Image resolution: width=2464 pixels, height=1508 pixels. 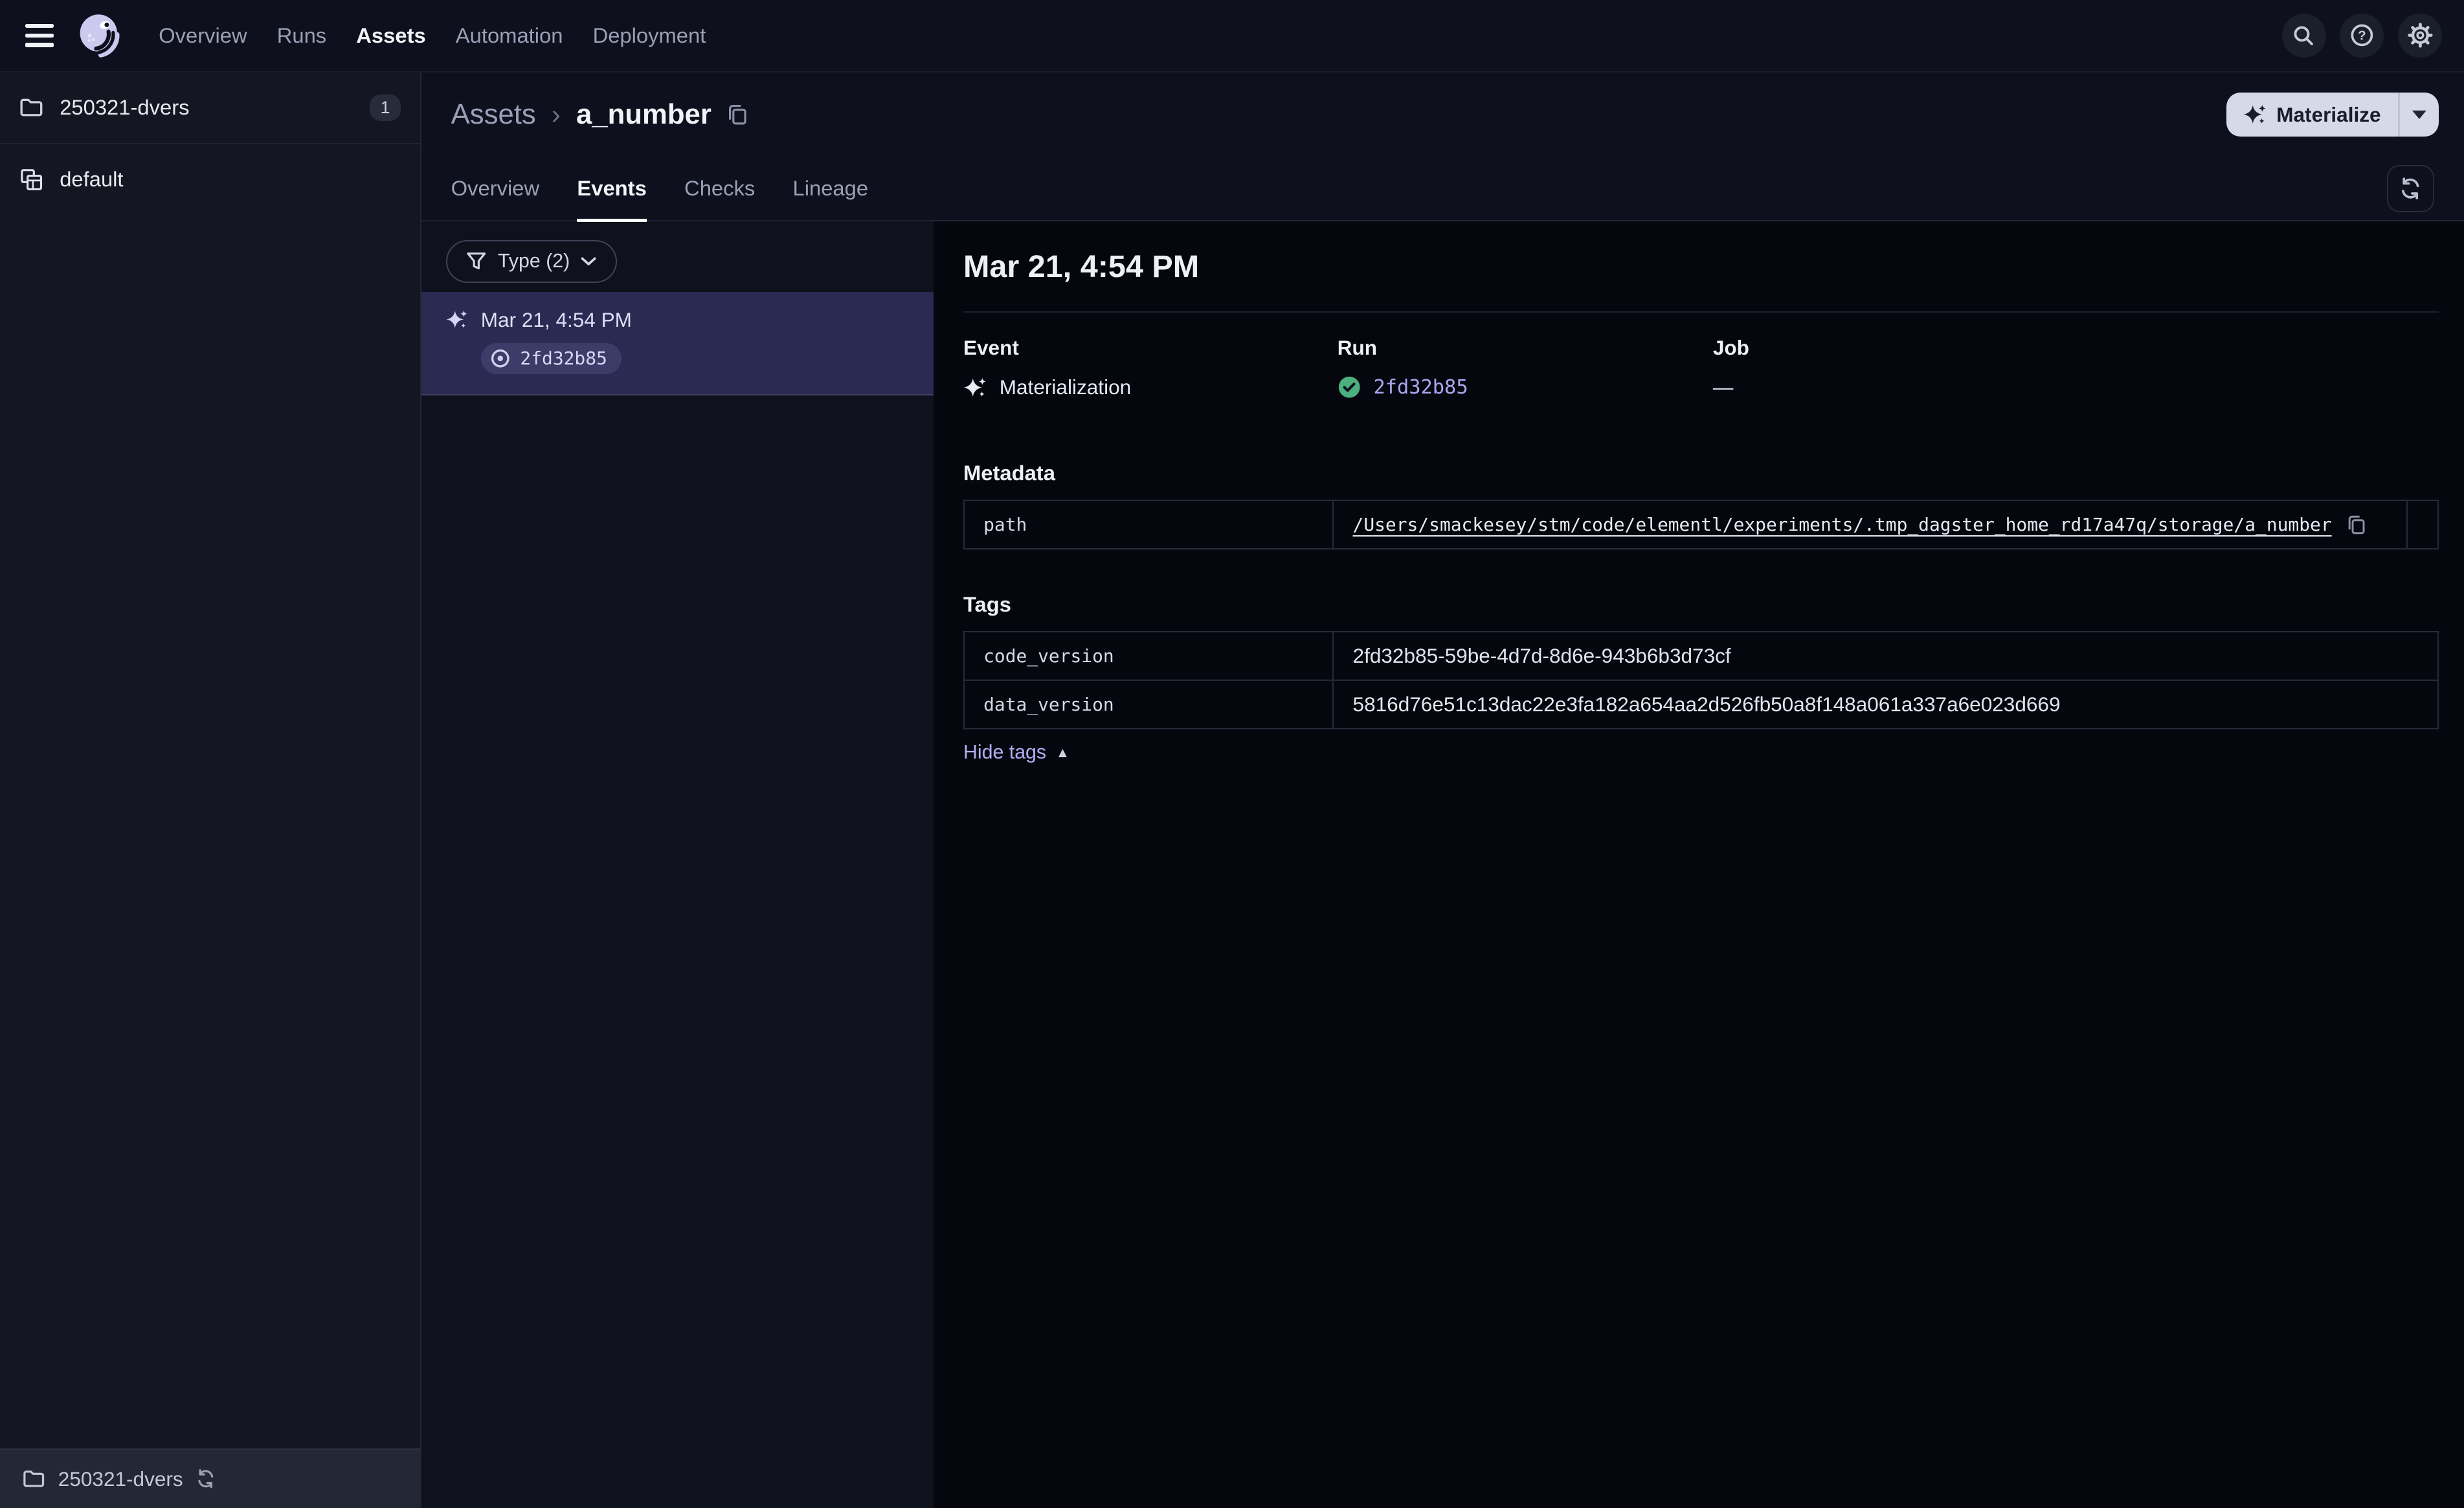 I want to click on gear-icon, so click(x=2420, y=35).